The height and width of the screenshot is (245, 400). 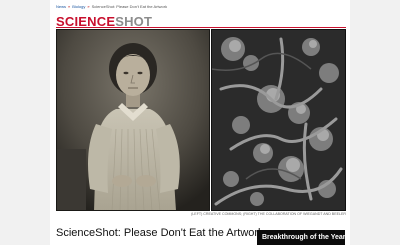 I want to click on section-divider, so click(x=201, y=27).